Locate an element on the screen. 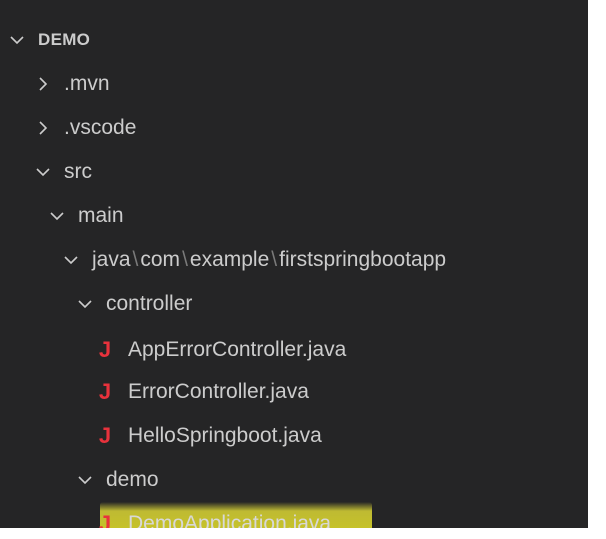 This screenshot has height=539, width=606. tree-file-hellospringboot: J HelloSpringboot.java is located at coordinates (294, 436).